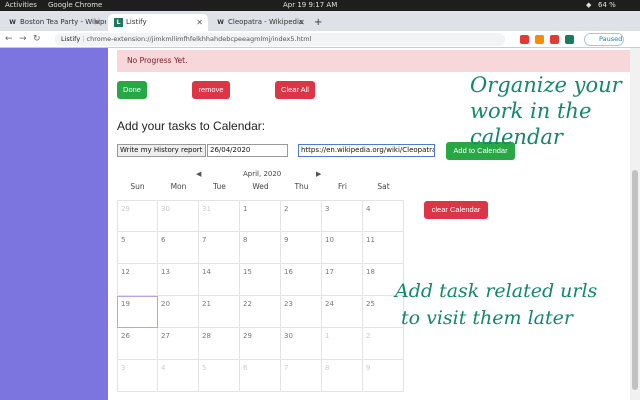 This screenshot has width=640, height=400. I want to click on weekday-label: Thu, so click(301, 186).